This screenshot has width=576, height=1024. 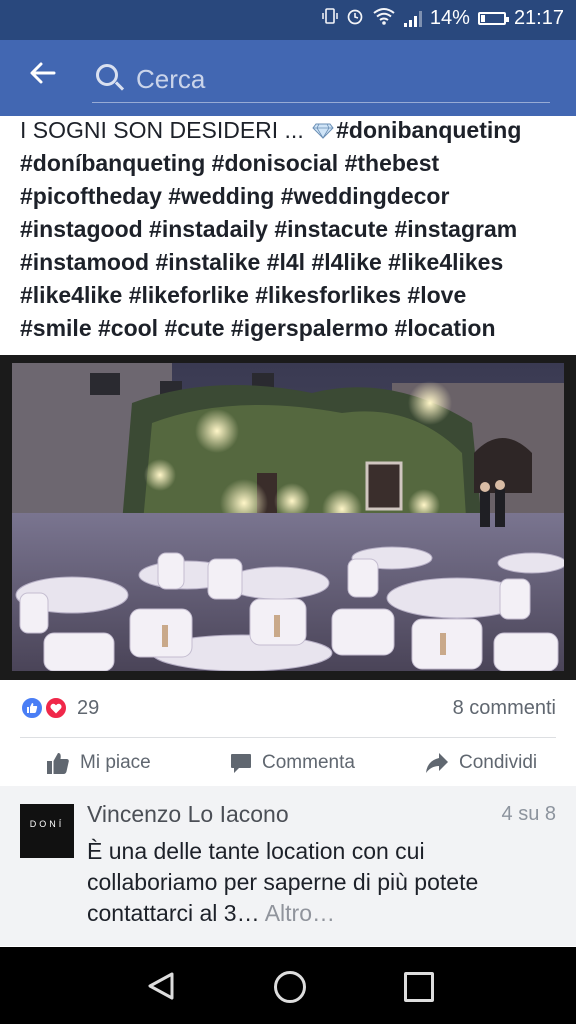 I want to click on comment-button: Commenta, so click(x=292, y=763).